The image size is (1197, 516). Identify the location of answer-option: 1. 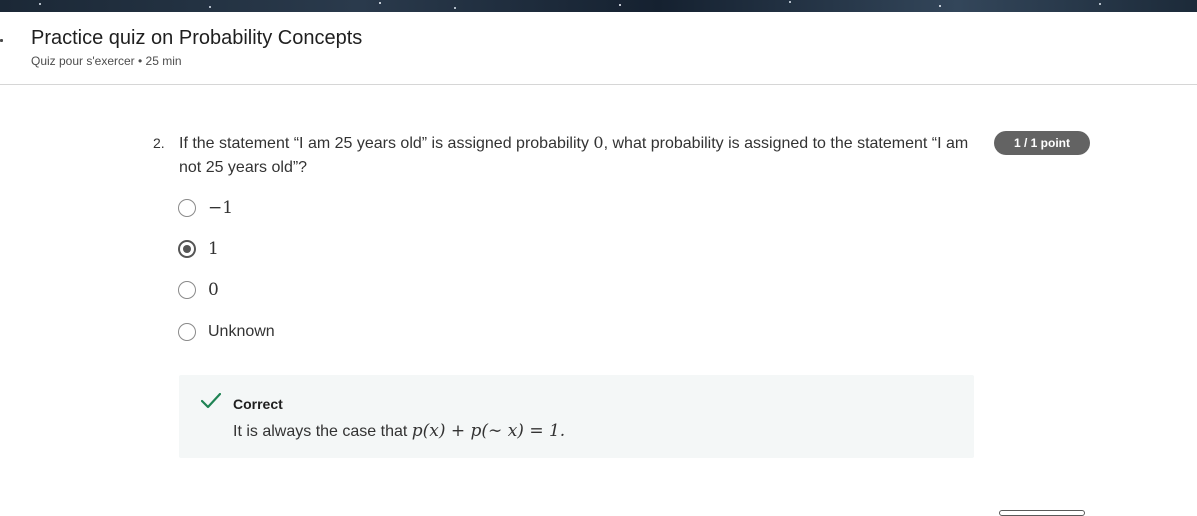
(198, 249).